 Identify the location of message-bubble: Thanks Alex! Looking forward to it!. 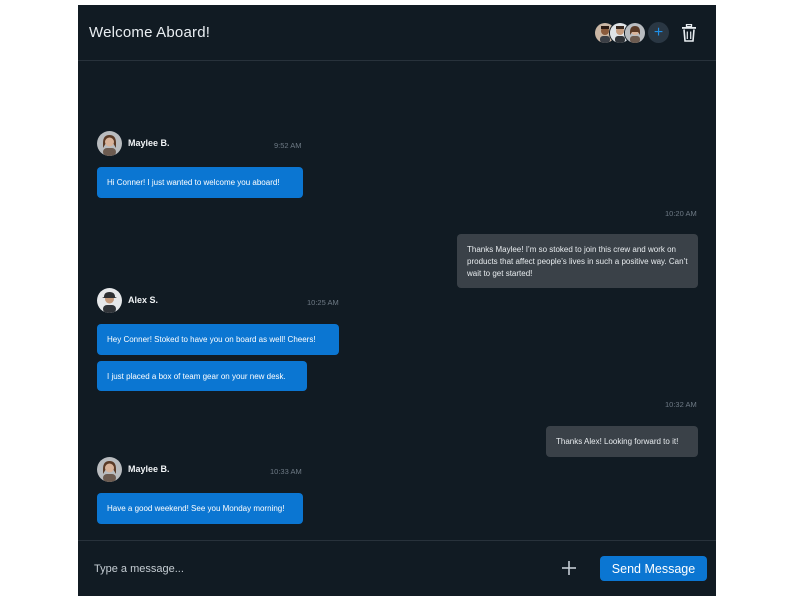
(622, 441).